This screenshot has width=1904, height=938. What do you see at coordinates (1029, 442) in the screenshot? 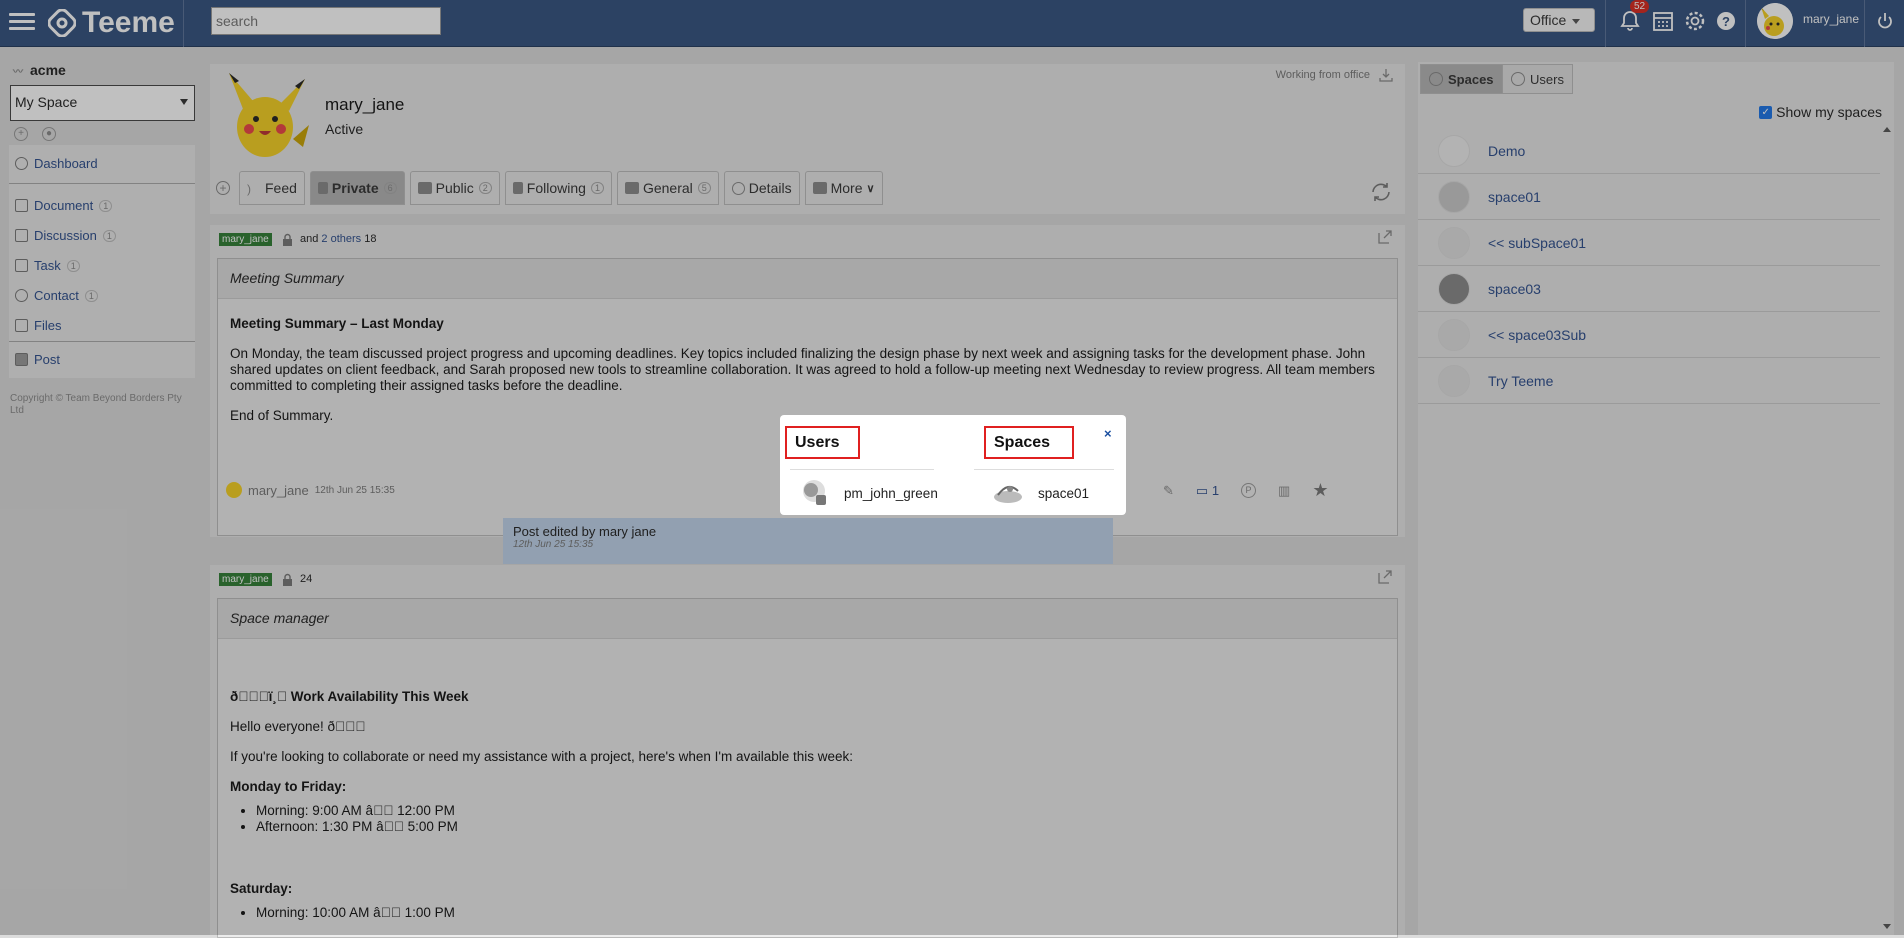
I see `spaces-heading: Spaces` at bounding box center [1029, 442].